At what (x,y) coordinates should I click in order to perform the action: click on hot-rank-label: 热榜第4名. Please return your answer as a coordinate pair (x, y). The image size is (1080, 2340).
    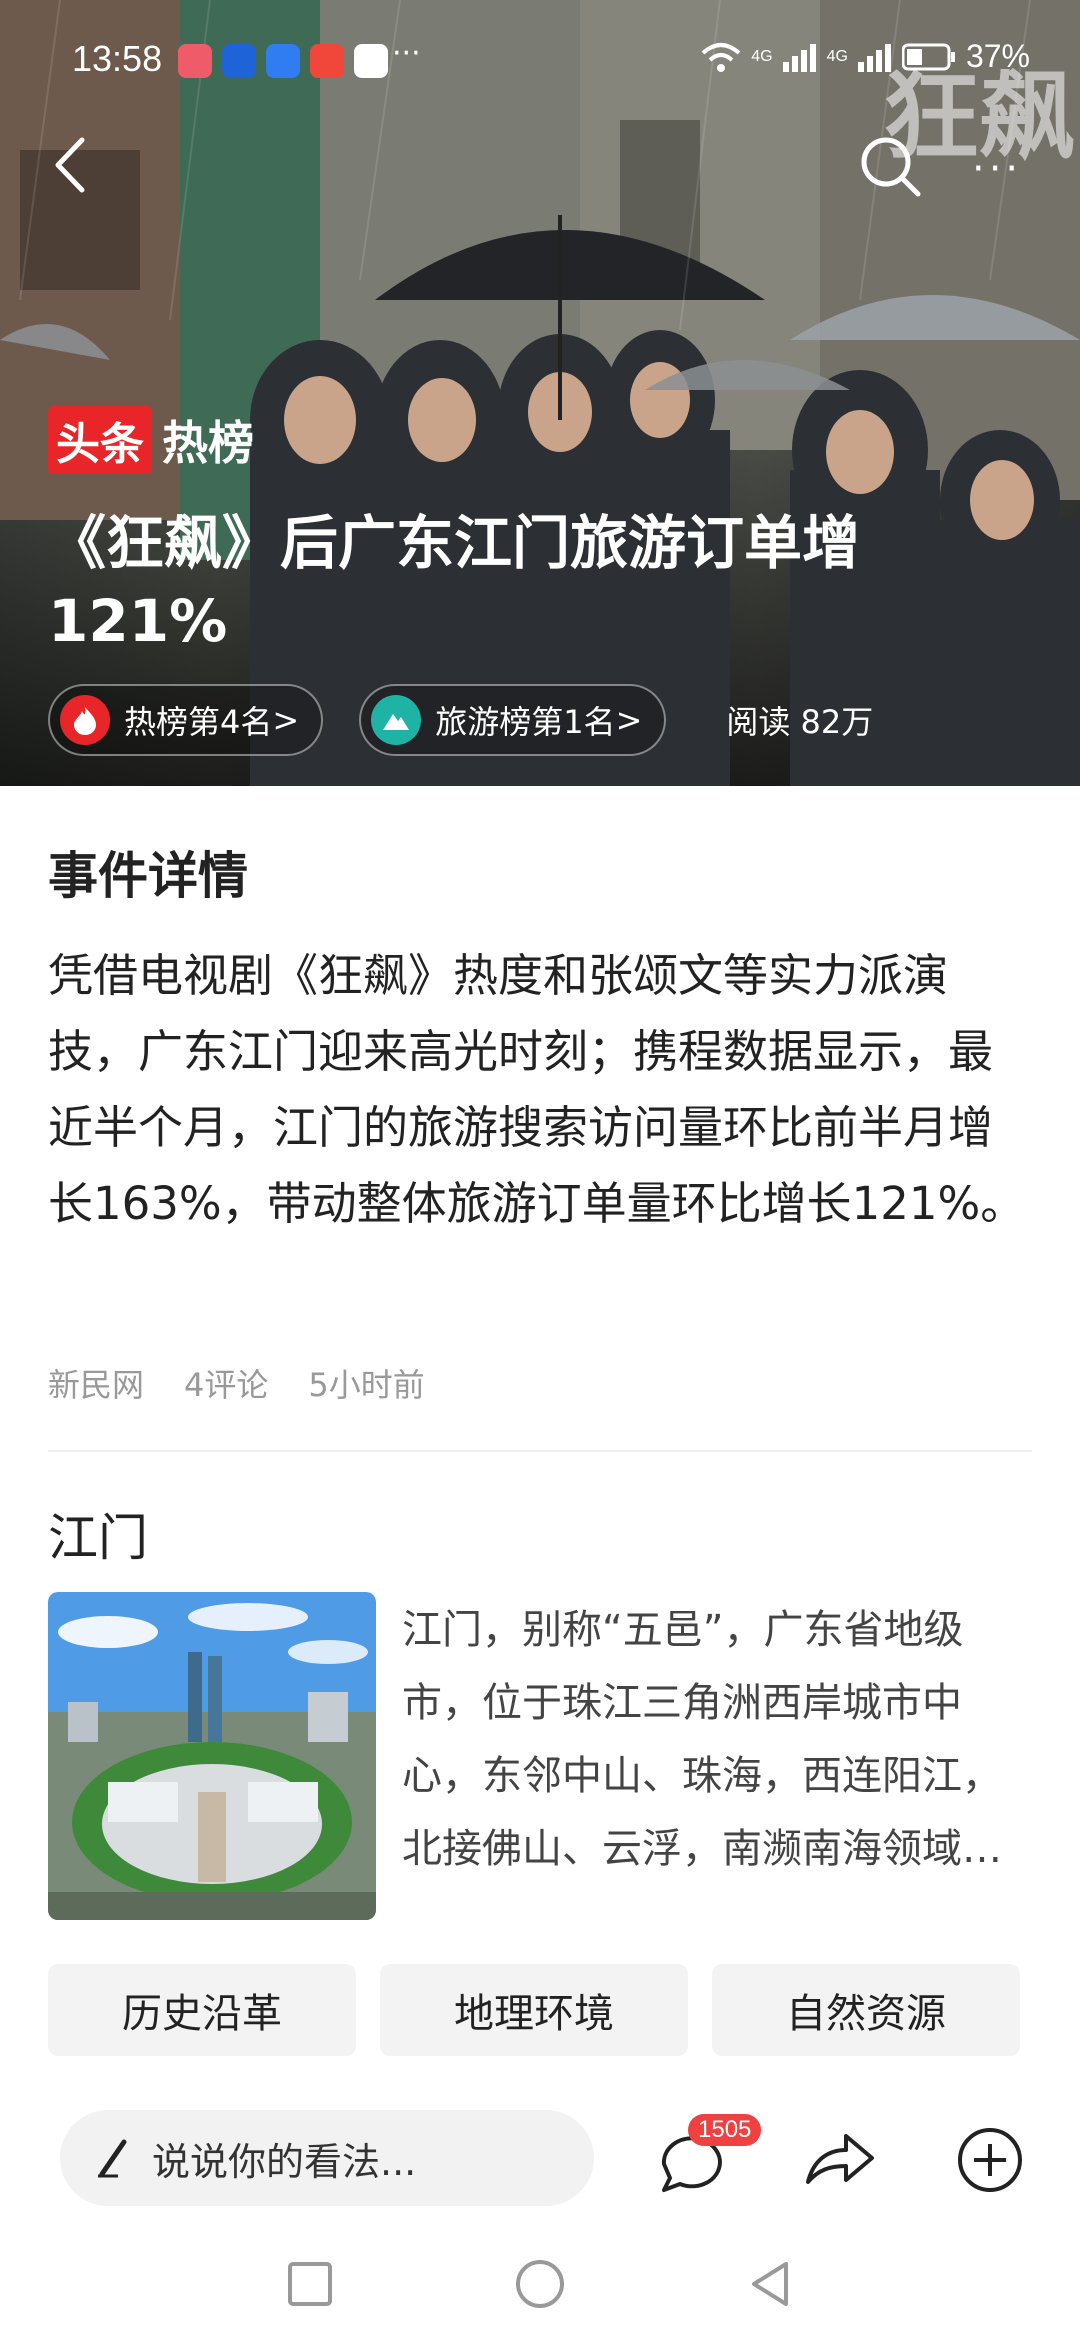
    Looking at the image, I should click on (198, 722).